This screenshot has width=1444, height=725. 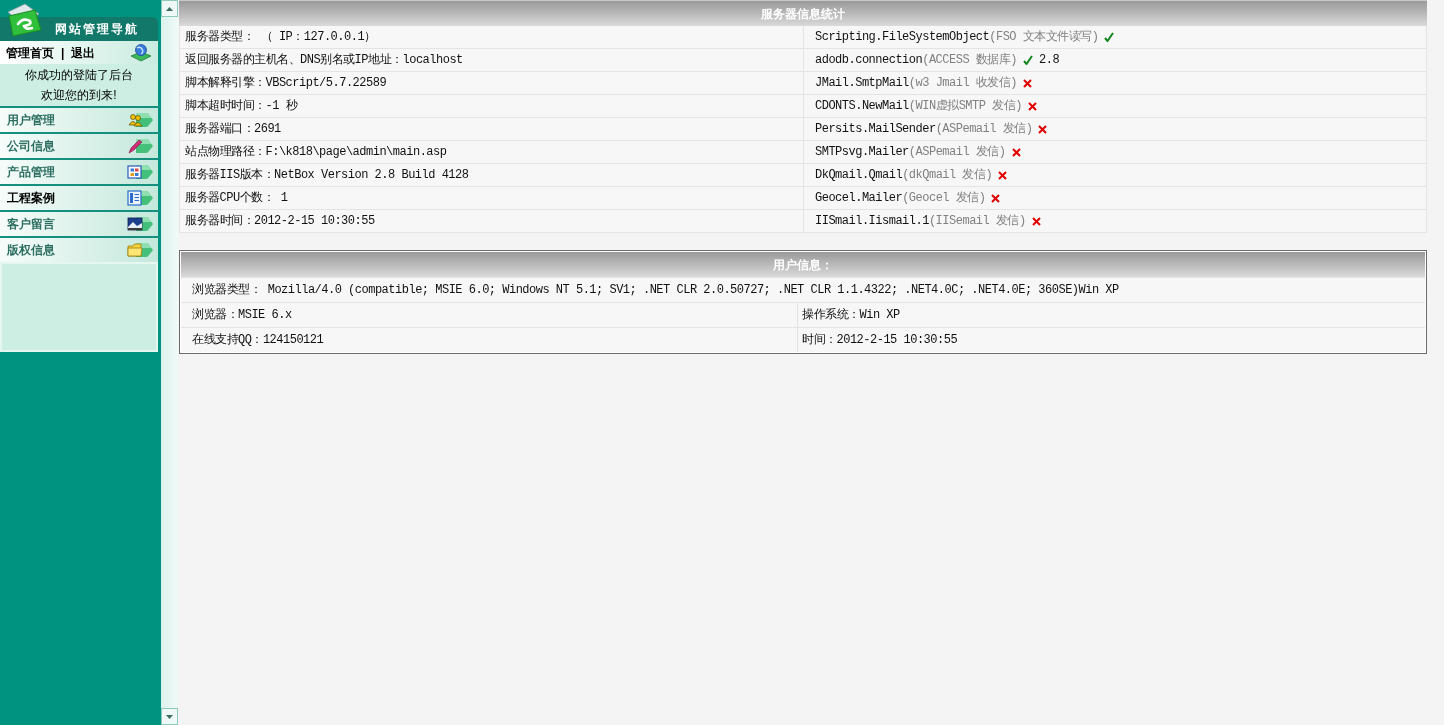 I want to click on logout-link: 退出, so click(x=83, y=52).